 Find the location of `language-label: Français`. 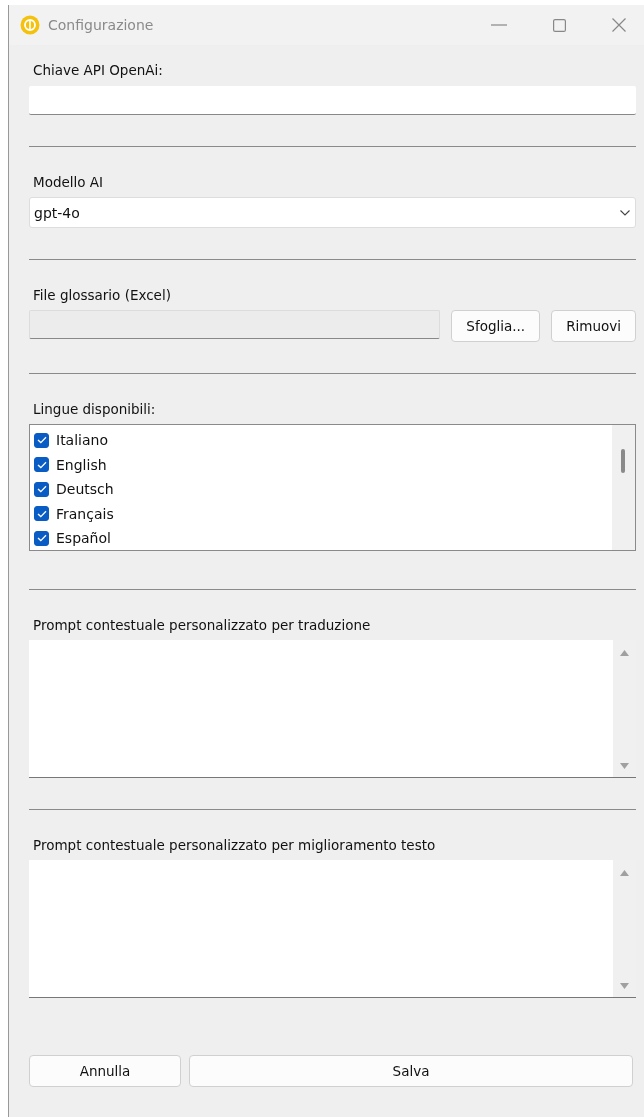

language-label: Français is located at coordinates (85, 513).